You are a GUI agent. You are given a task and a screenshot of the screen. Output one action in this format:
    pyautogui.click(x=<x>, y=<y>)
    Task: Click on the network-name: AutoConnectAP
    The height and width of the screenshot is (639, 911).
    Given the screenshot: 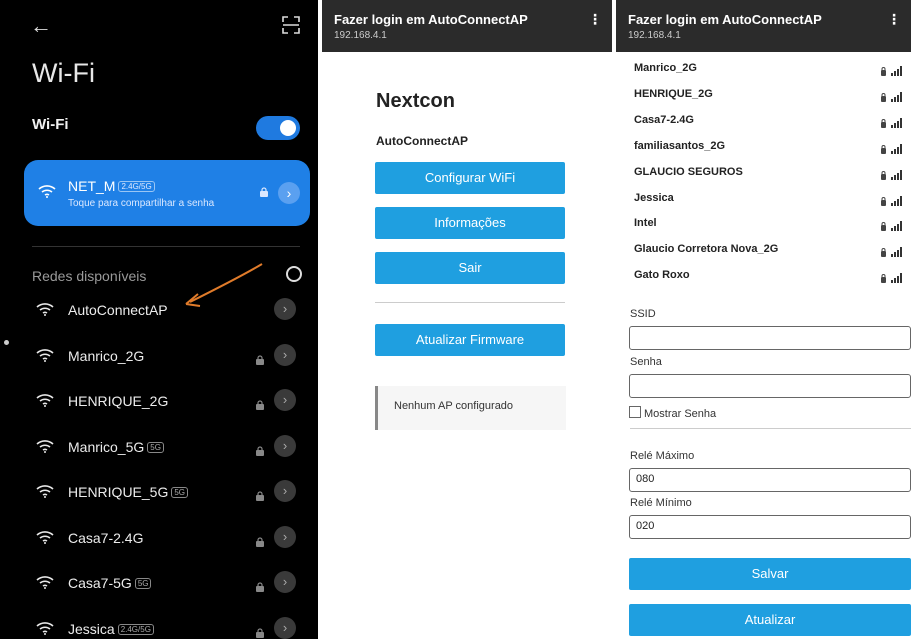 What is the action you would take?
    pyautogui.click(x=118, y=310)
    